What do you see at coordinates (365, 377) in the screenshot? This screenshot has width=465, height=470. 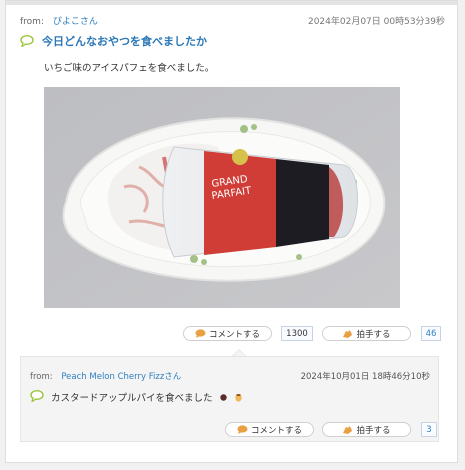 I see `reply-timestamp: 2024年10月01日 18時46分10秒` at bounding box center [365, 377].